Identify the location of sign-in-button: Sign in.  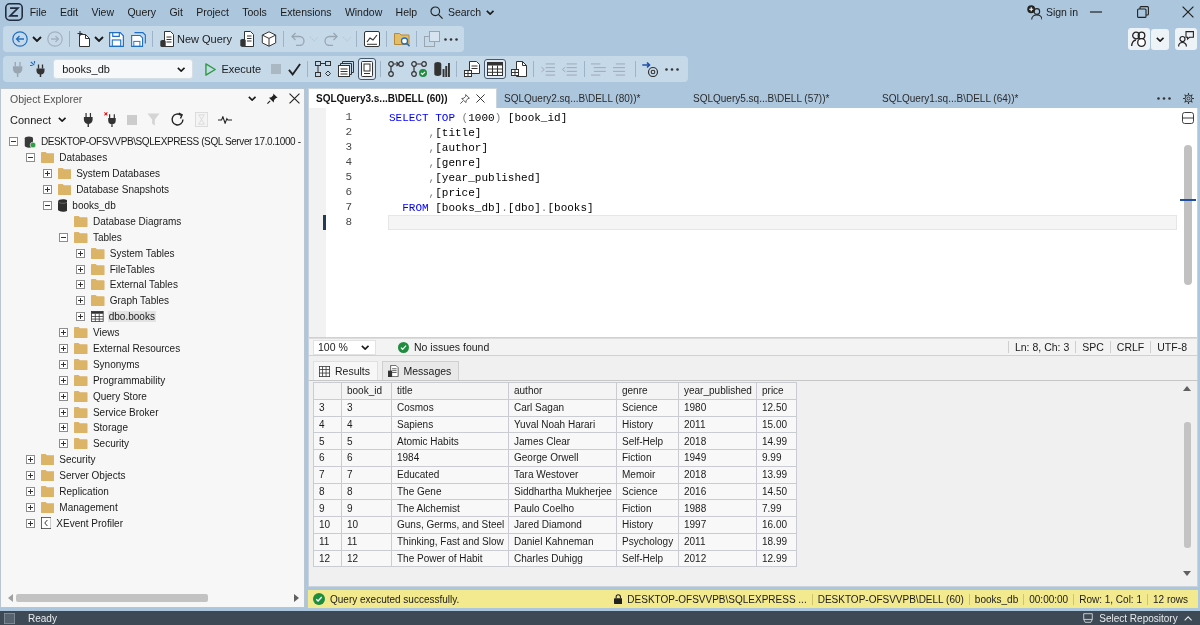
(1052, 12).